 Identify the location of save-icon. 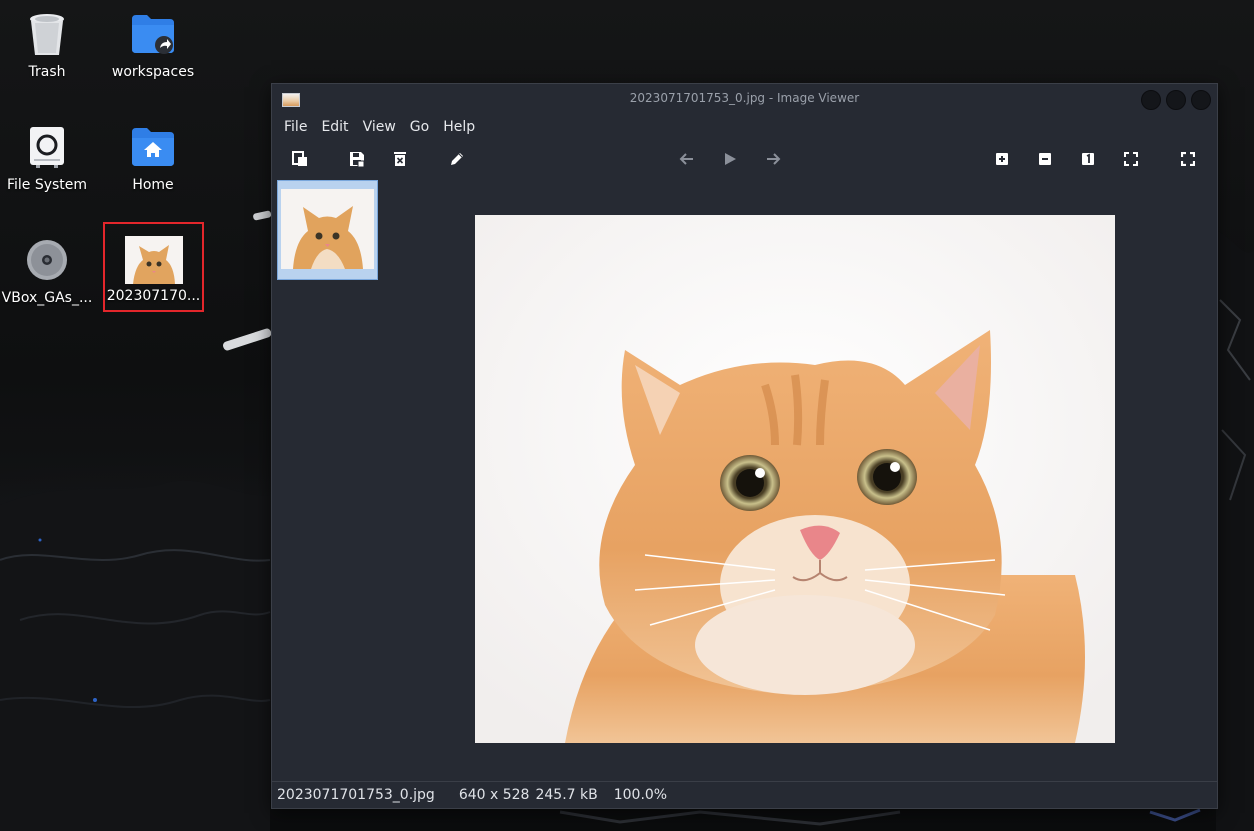
(357, 159).